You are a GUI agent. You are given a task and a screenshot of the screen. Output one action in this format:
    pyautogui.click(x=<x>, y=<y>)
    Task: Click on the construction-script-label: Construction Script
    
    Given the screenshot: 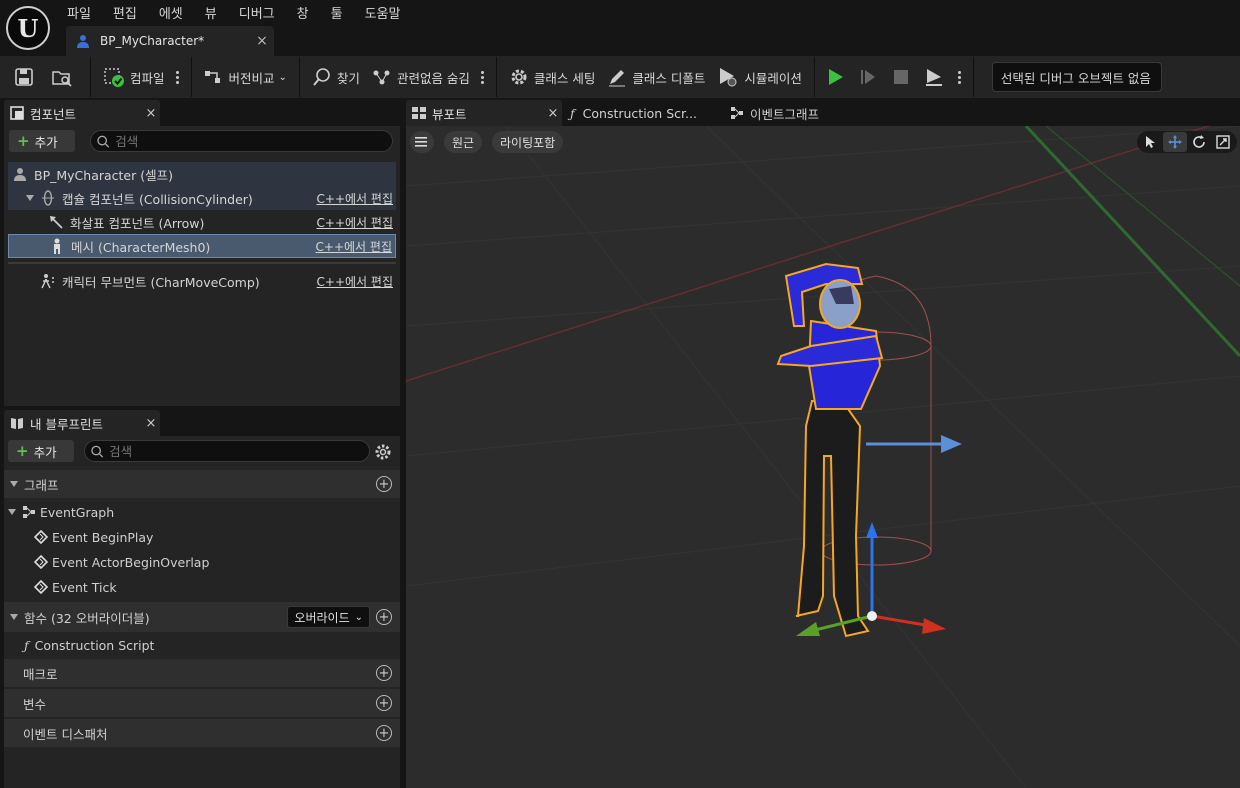 What is the action you would take?
    pyautogui.click(x=94, y=645)
    